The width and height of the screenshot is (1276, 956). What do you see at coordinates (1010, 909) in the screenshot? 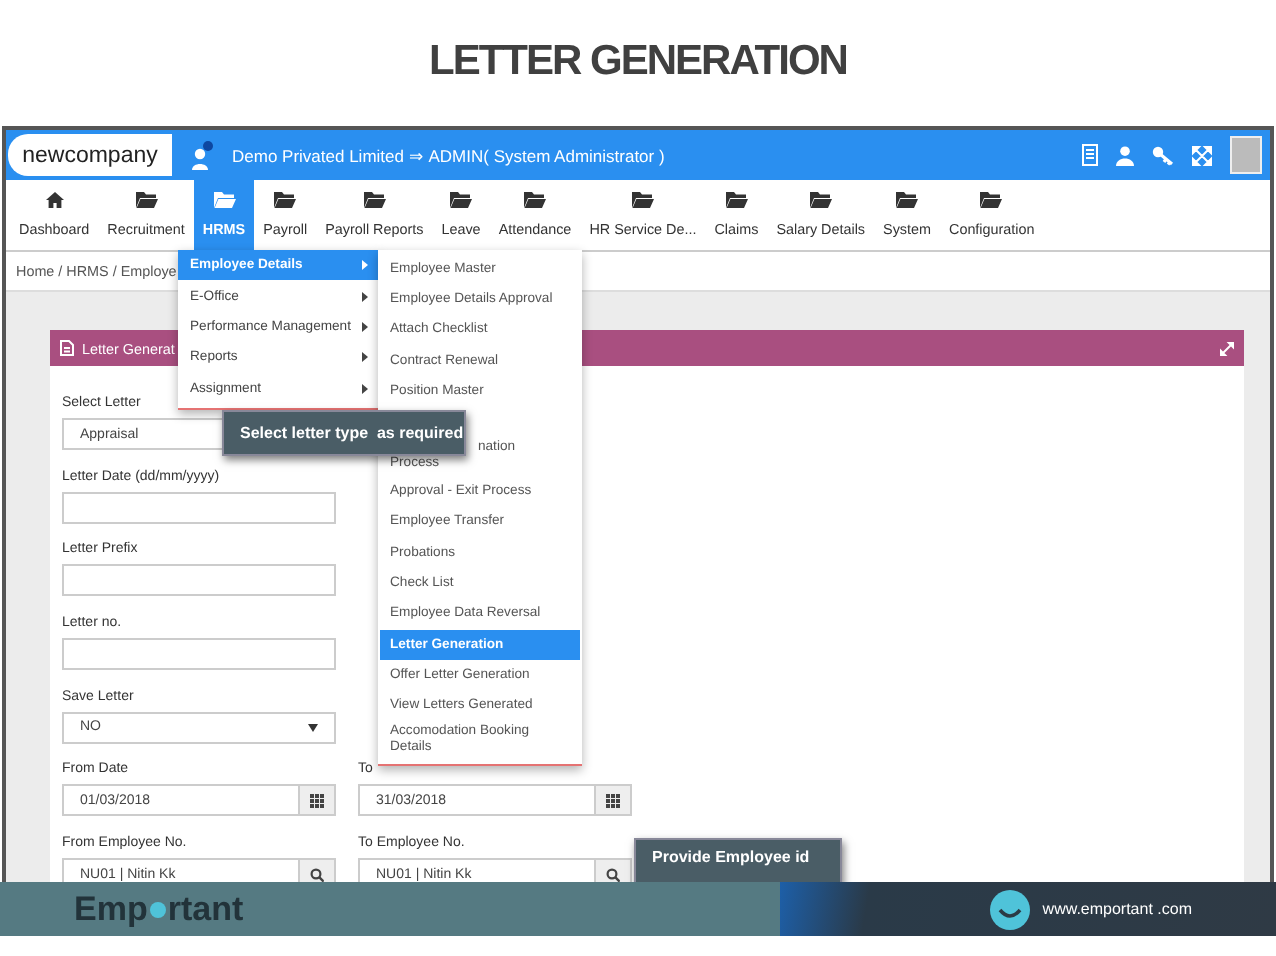
I see `smiley-icon` at bounding box center [1010, 909].